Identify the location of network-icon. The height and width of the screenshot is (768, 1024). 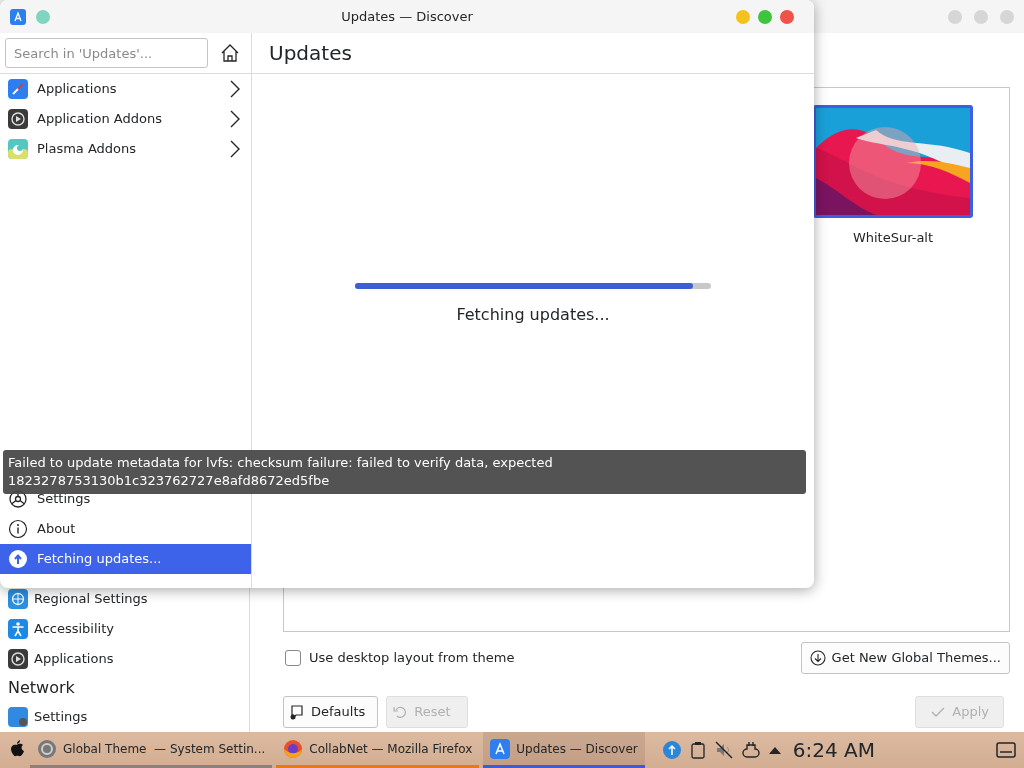
(18, 717).